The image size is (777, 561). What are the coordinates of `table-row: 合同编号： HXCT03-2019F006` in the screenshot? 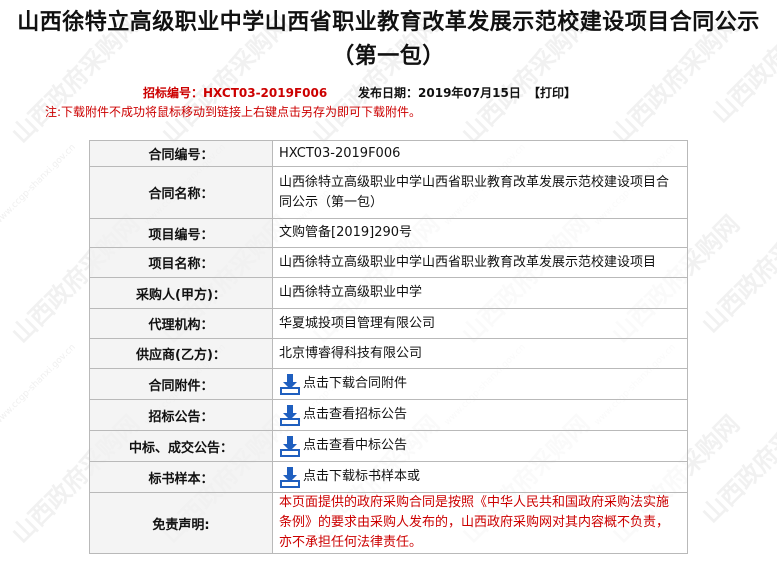 It's located at (389, 154).